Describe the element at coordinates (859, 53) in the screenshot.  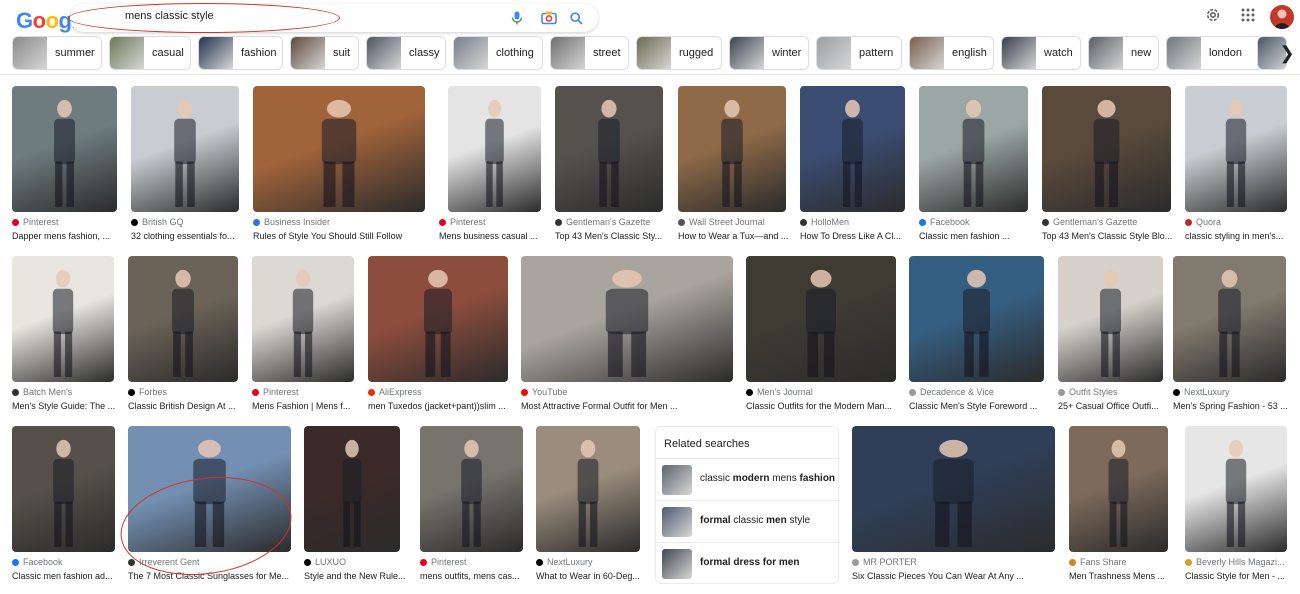
I see `chip-pattern: pattern` at that location.